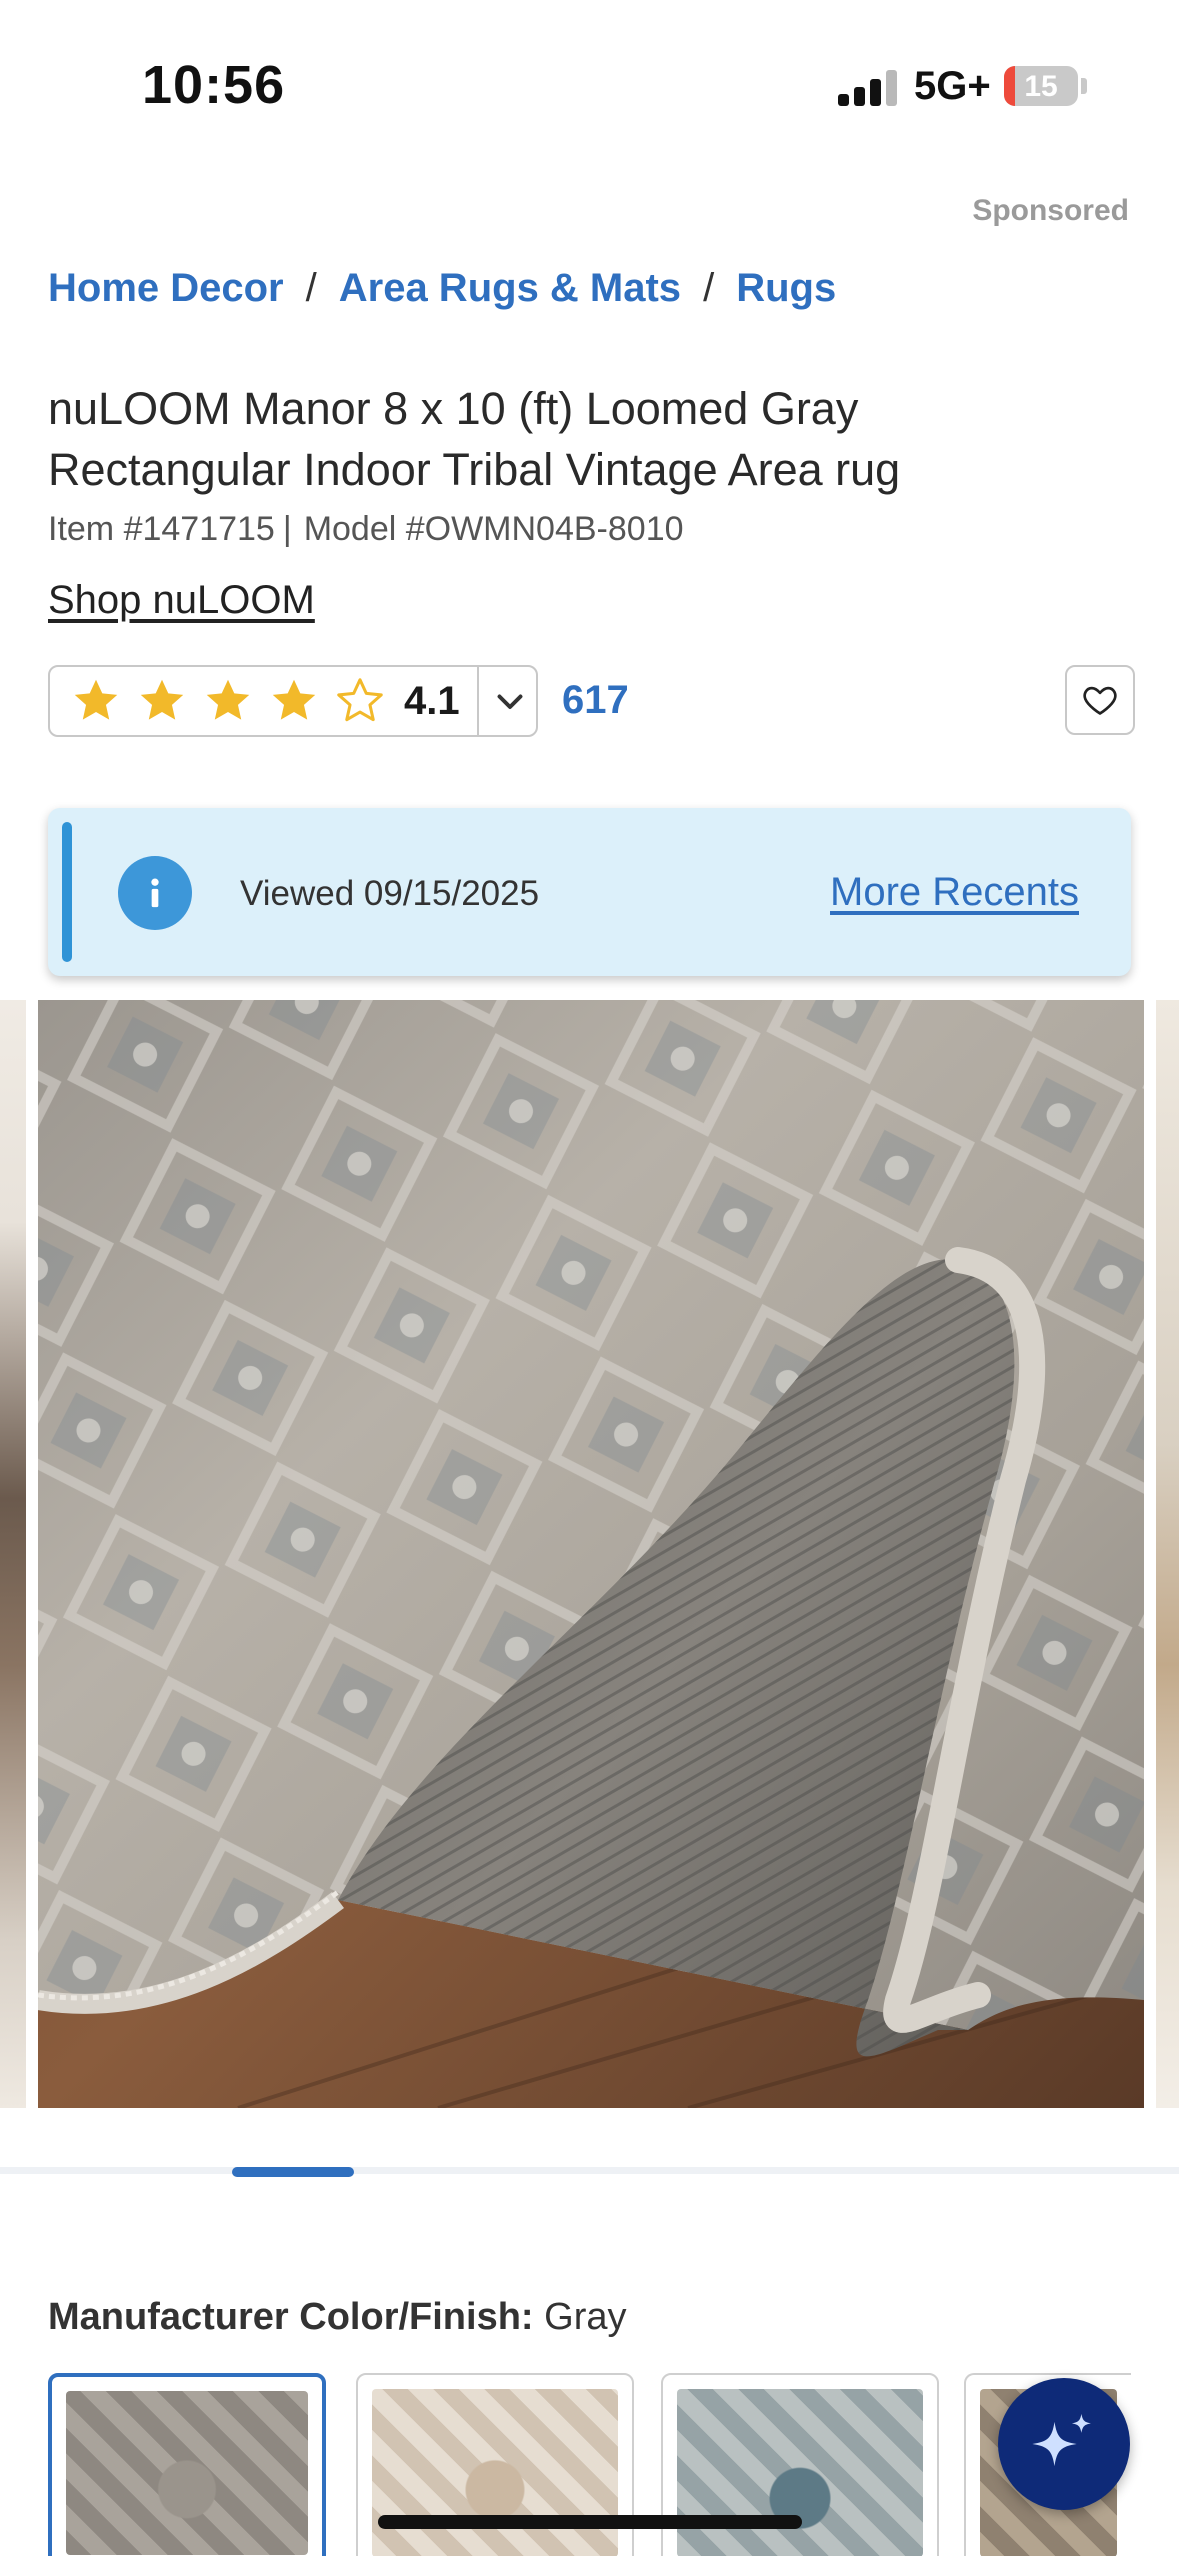  I want to click on battery-level: 15, so click(1041, 86).